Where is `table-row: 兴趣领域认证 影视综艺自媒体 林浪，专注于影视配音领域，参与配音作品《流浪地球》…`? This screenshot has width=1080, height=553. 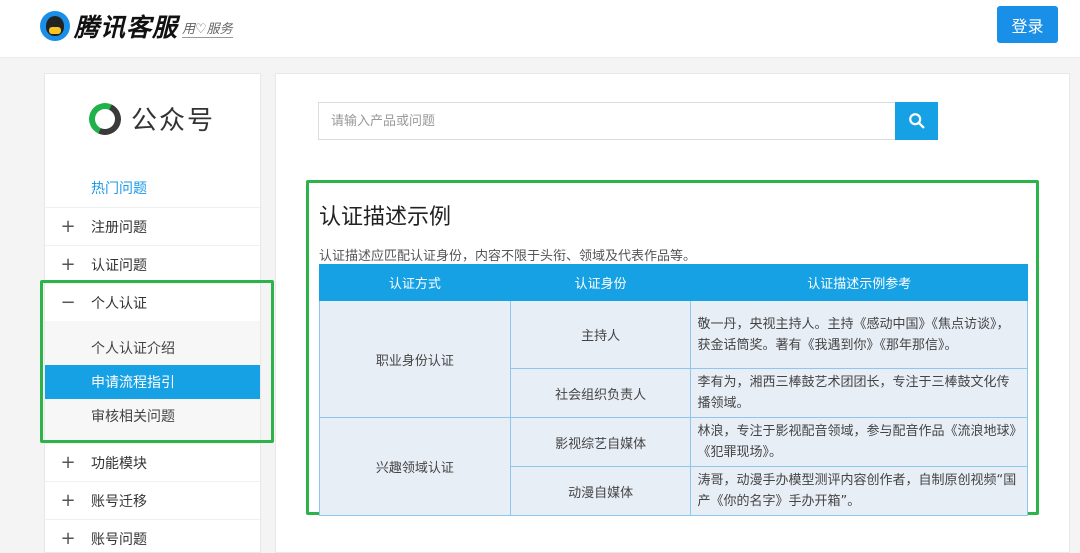
table-row: 兴趣领域认证 影视综艺自媒体 林浪，专注于影视配音领域，参与配音作品《流浪地球》… is located at coordinates (673, 466).